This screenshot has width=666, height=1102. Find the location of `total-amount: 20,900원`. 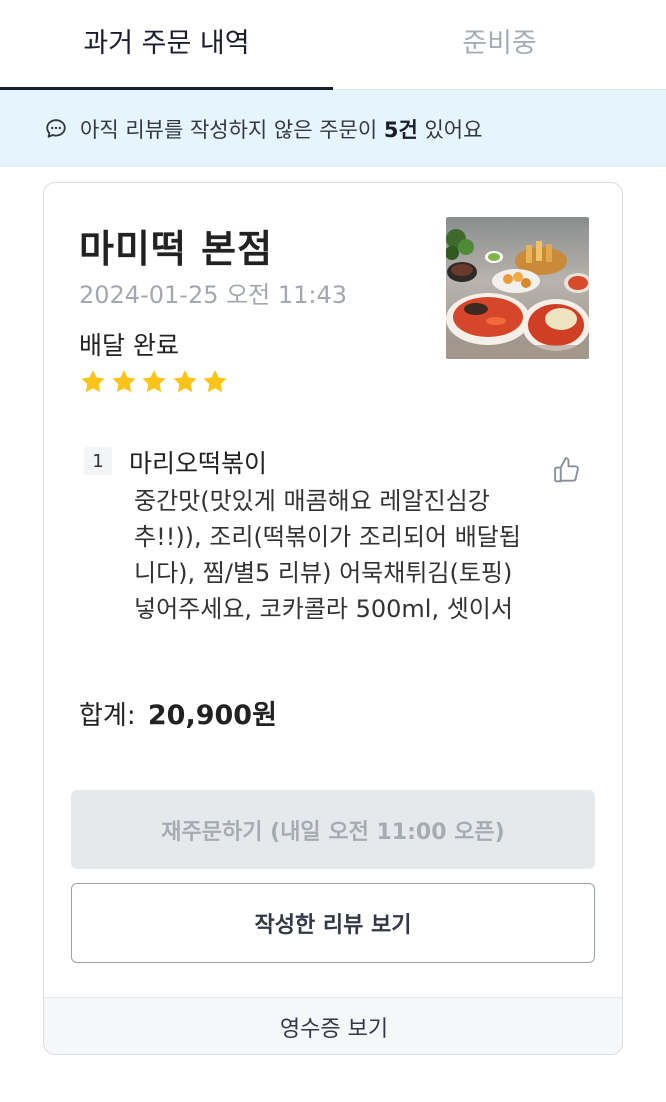

total-amount: 20,900원 is located at coordinates (212, 715).